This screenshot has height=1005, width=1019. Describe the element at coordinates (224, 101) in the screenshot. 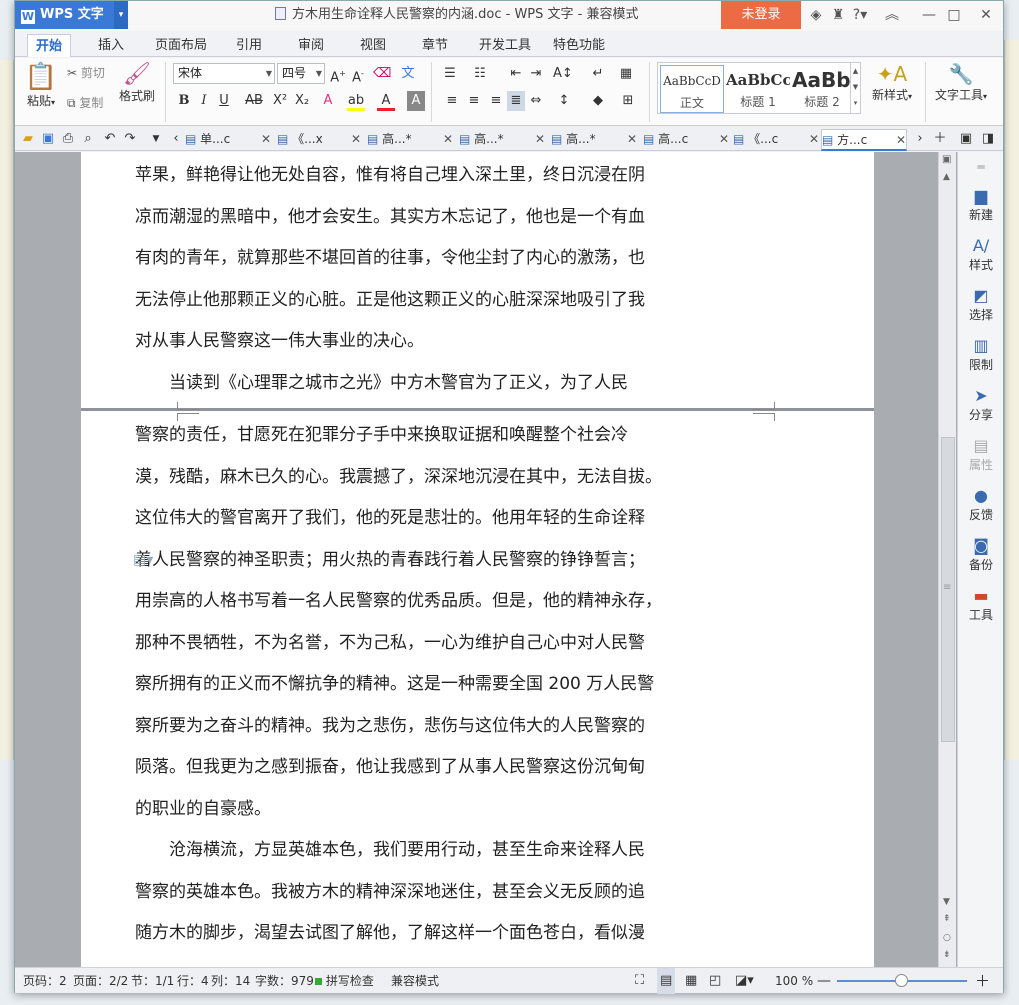

I see `underline-icon: U` at that location.